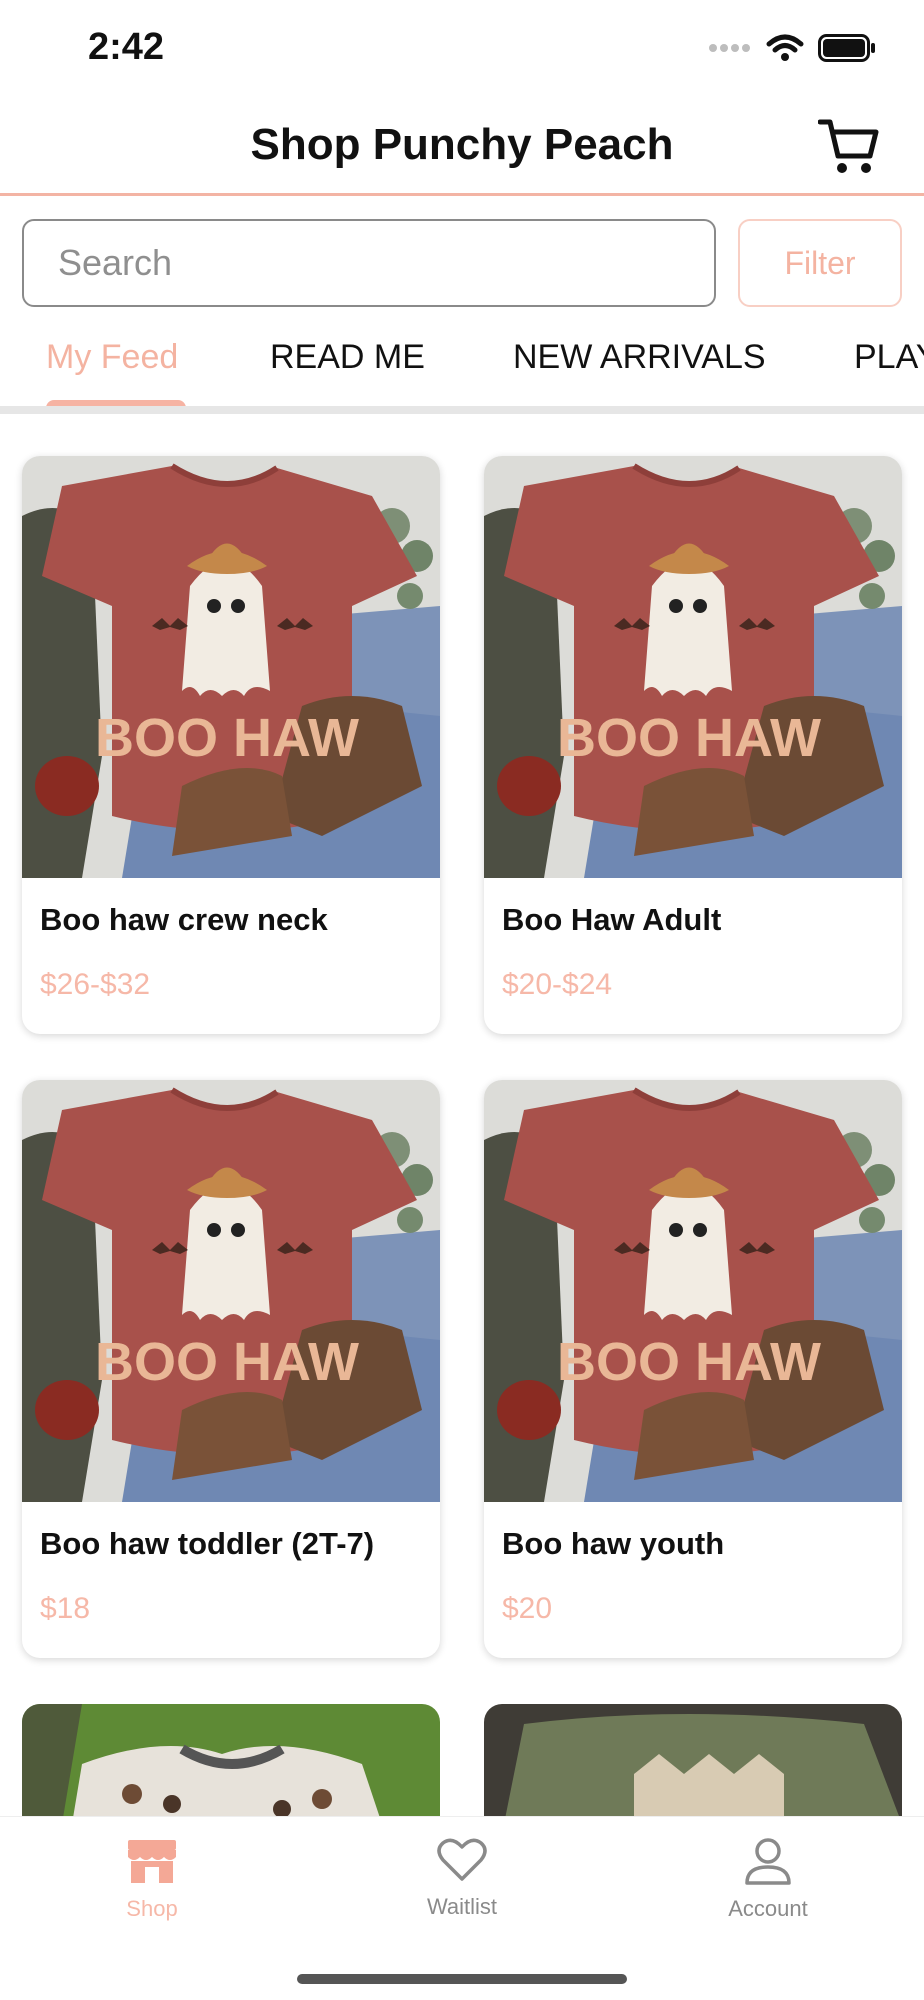 This screenshot has height=2000, width=924. What do you see at coordinates (889, 357) in the screenshot?
I see `tab-play: PLAY` at bounding box center [889, 357].